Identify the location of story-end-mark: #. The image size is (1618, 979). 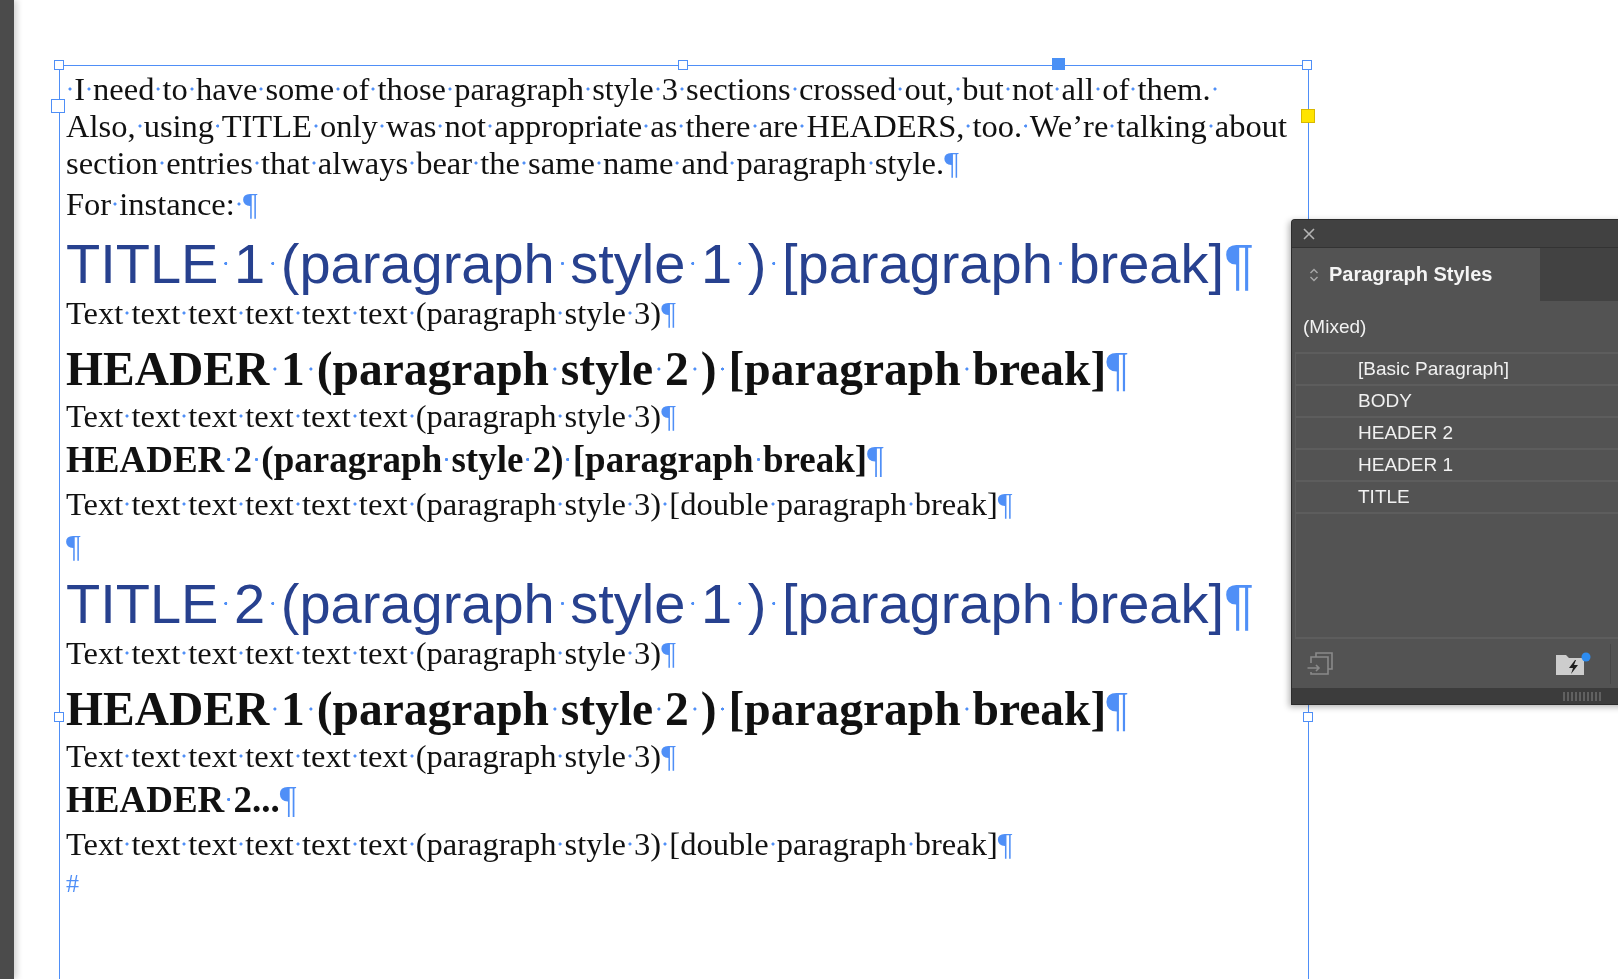
(72, 884).